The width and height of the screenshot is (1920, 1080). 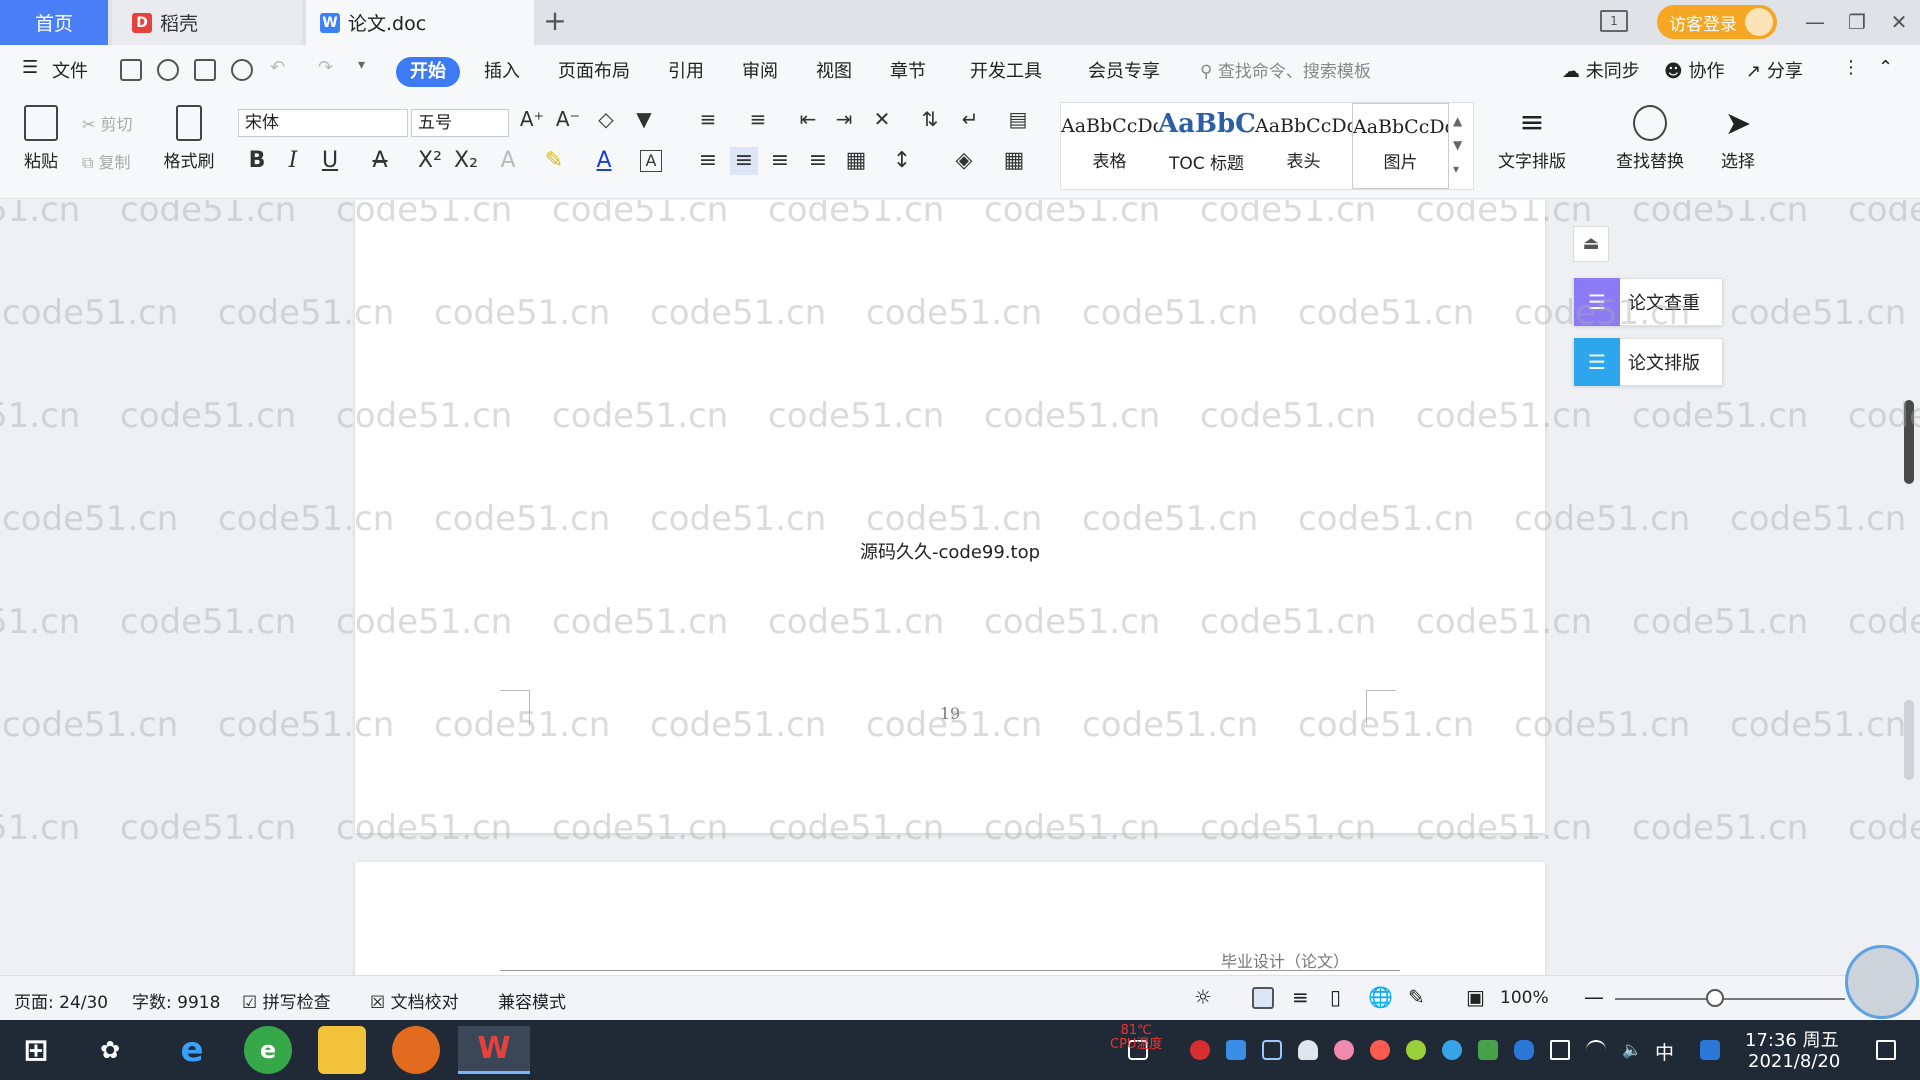 I want to click on print-icon, so click(x=205, y=70).